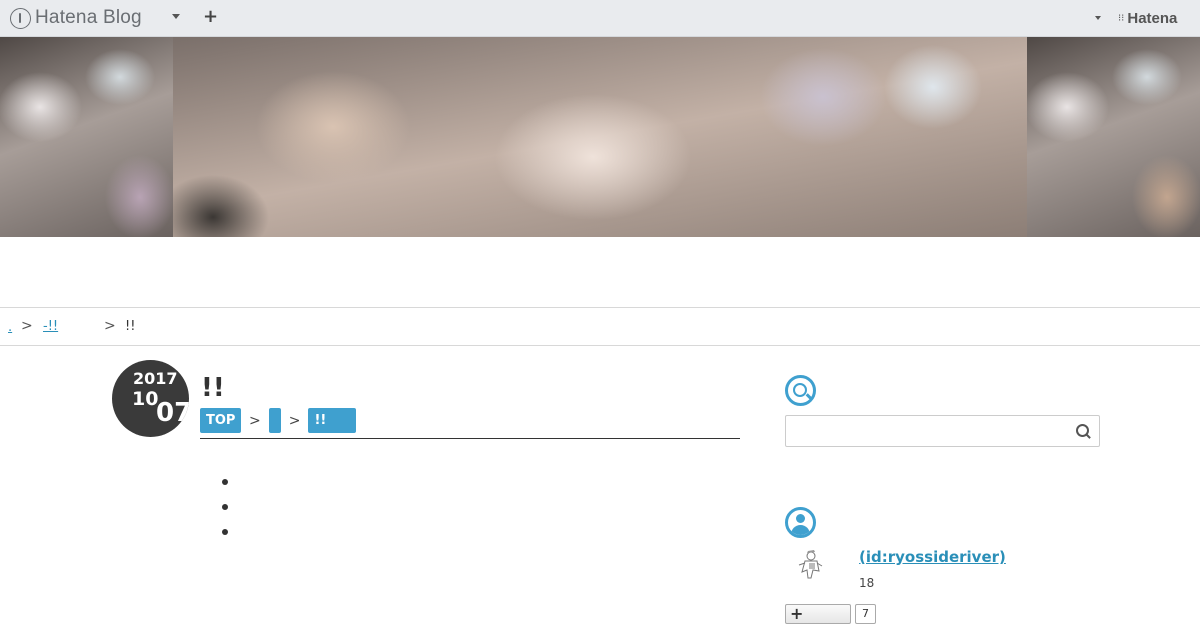  I want to click on chevron-down-icon, so click(176, 16).